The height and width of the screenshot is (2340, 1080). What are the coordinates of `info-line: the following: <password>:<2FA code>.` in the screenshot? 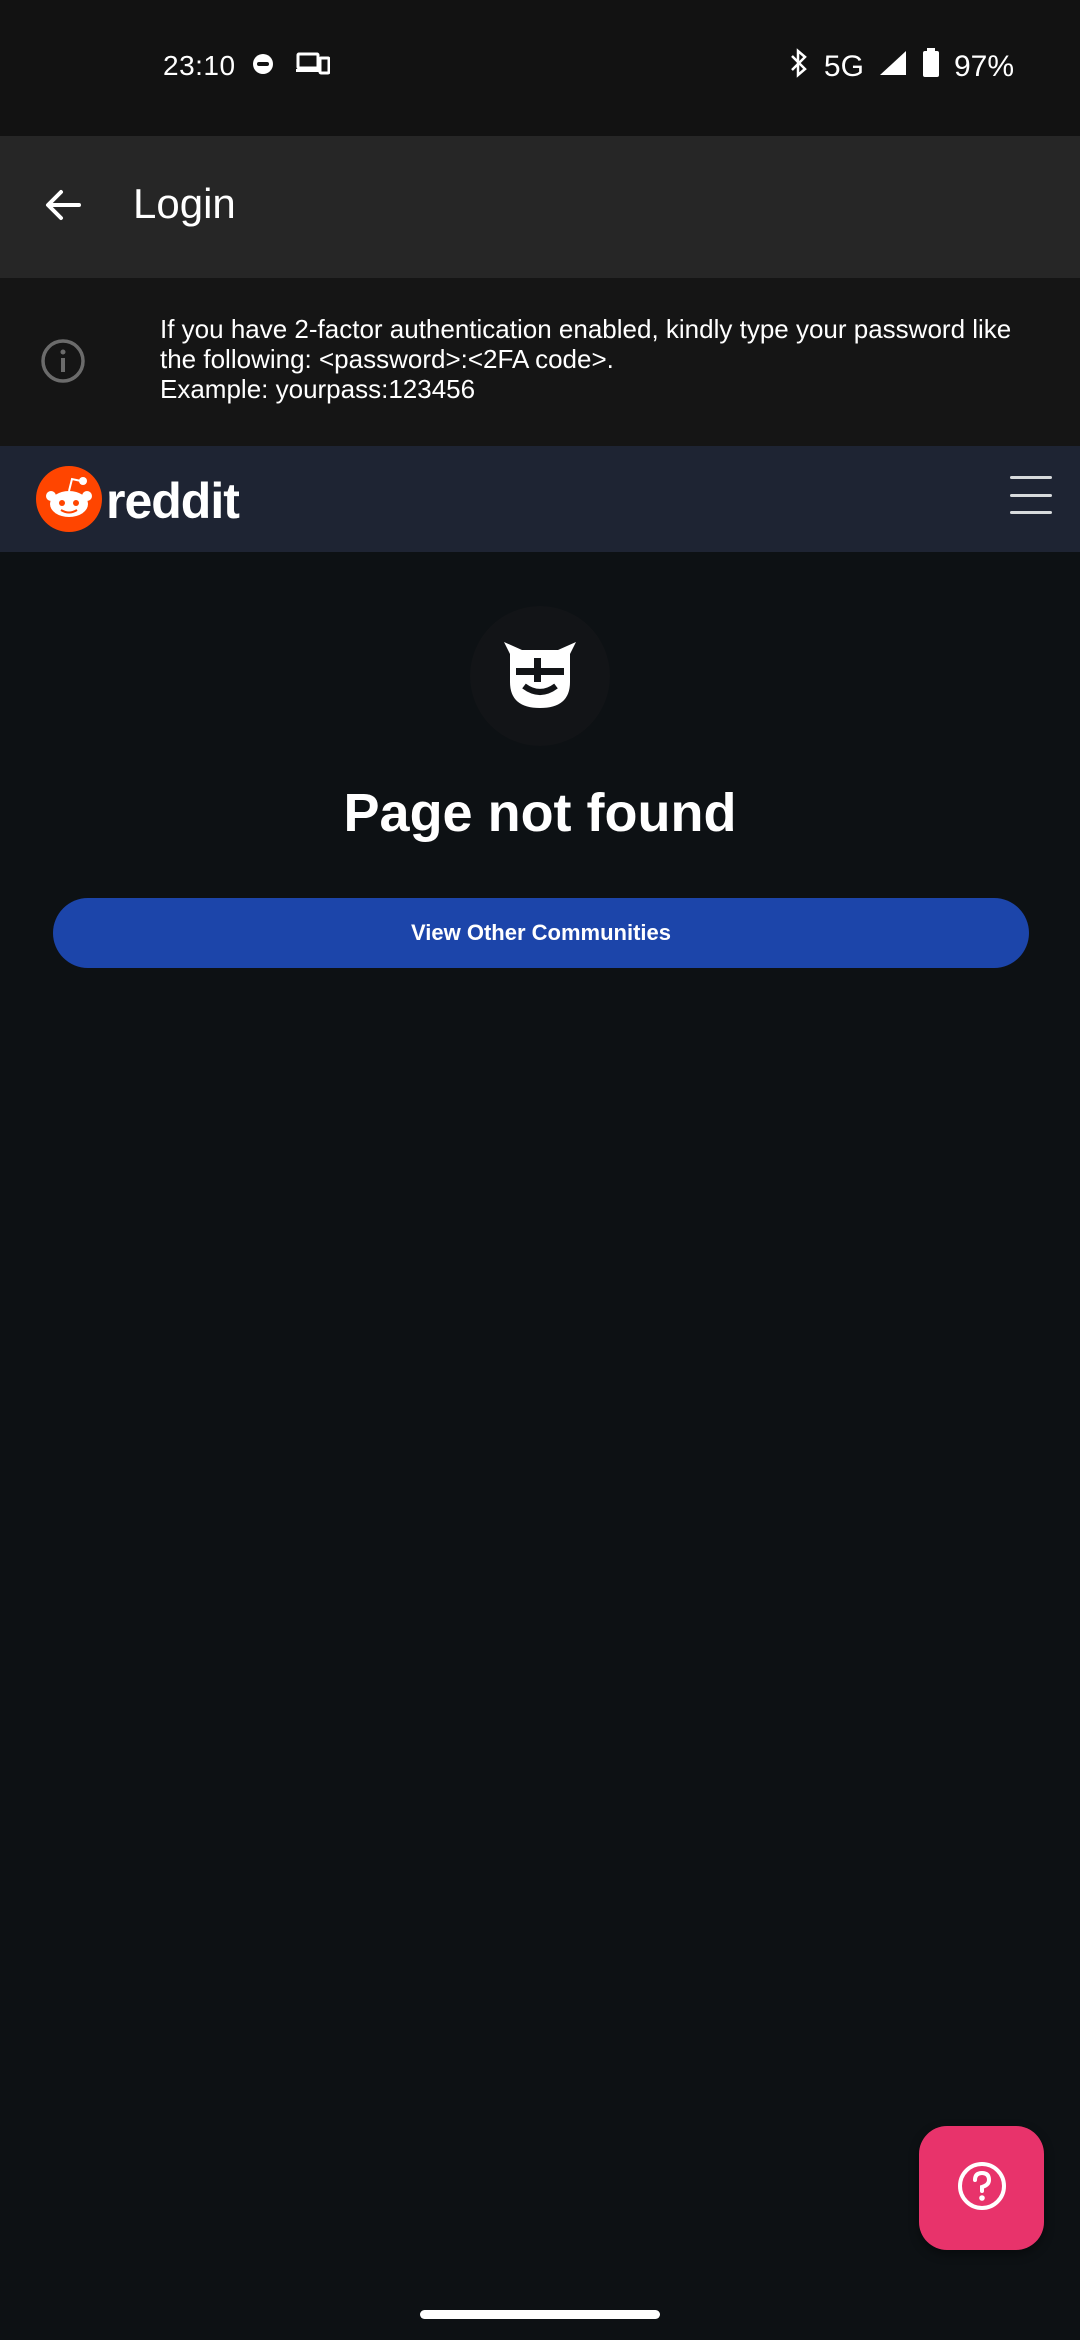 It's located at (387, 359).